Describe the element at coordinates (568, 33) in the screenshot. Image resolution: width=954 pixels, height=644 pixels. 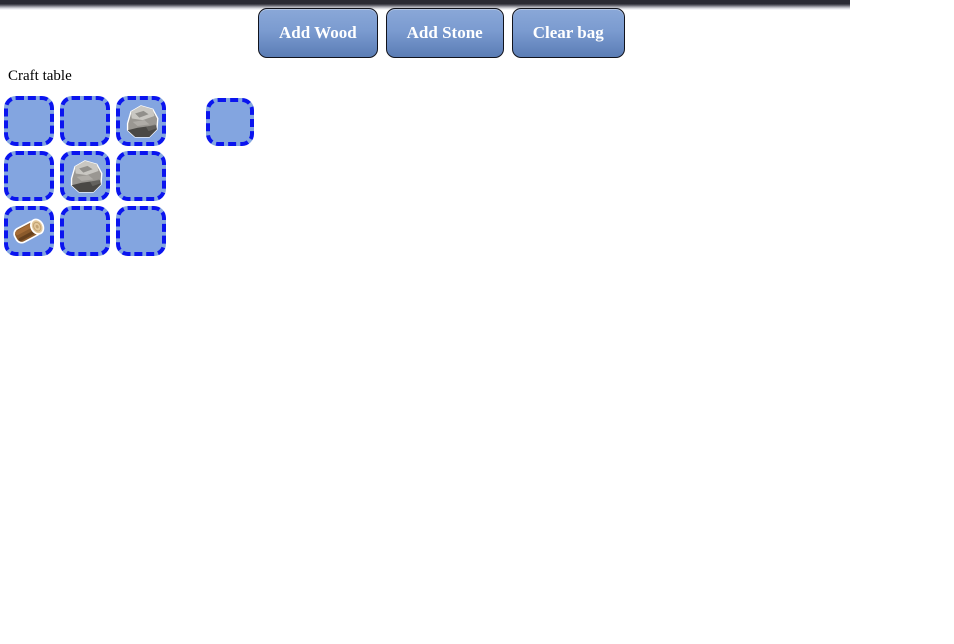
I see `clear-bag-button: Clear bag` at that location.